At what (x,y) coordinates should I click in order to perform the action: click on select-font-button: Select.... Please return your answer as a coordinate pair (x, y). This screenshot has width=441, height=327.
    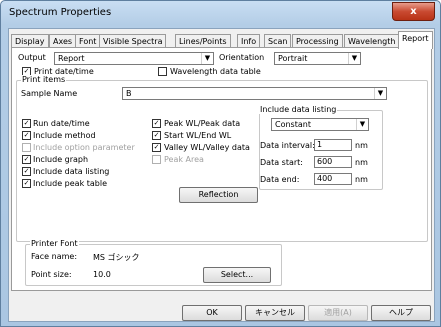
    Looking at the image, I should click on (237, 275).